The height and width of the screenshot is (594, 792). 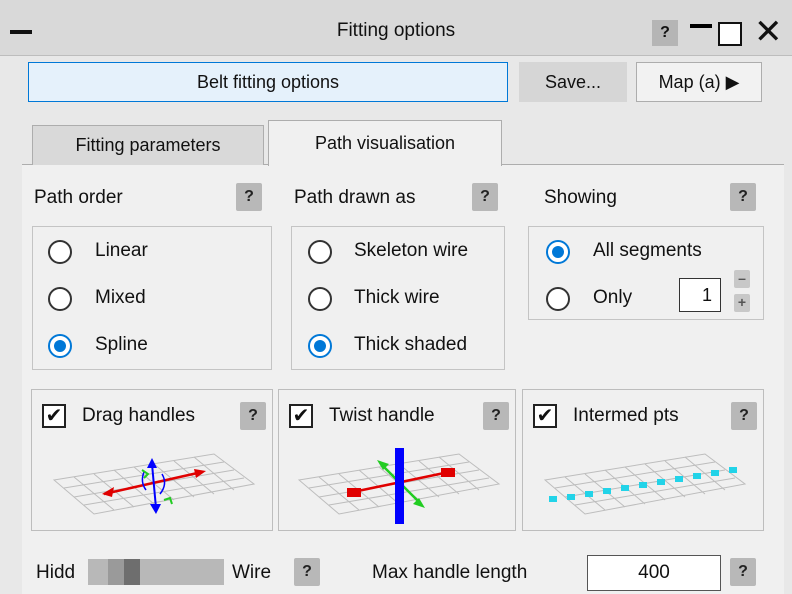 I want to click on option-linear-label: Linear, so click(x=121, y=250).